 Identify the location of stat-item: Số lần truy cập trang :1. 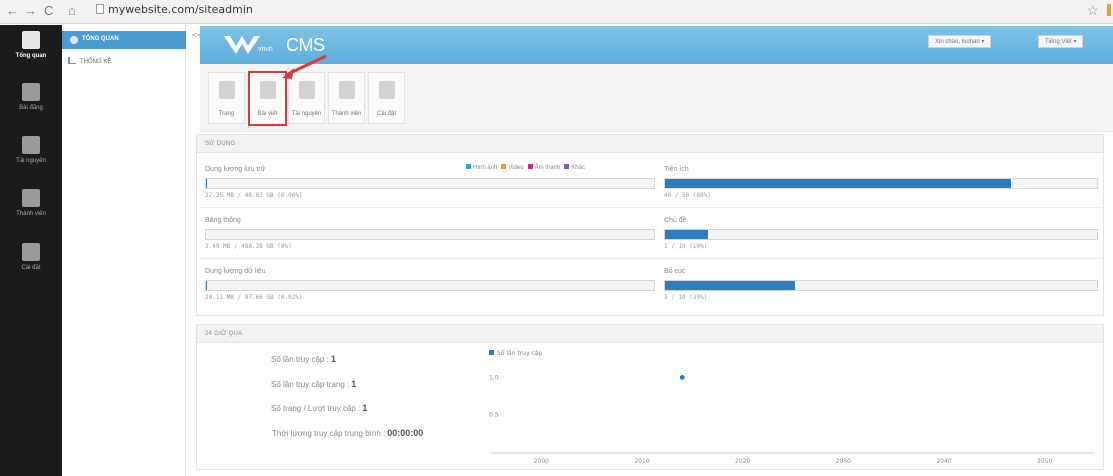
(313, 384).